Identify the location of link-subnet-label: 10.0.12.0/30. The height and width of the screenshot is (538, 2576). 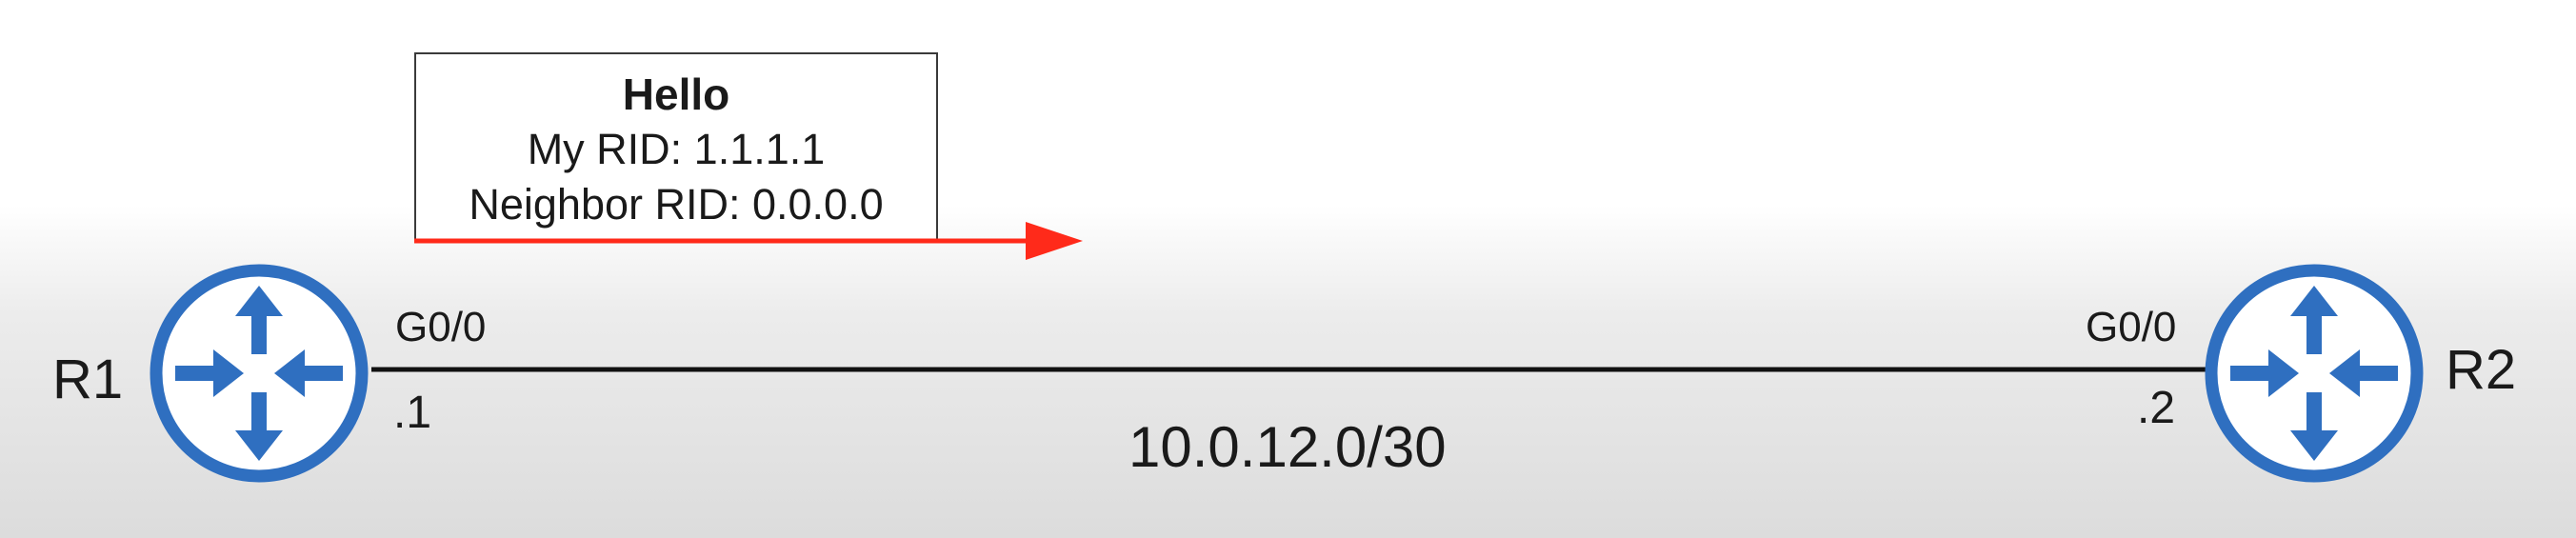
(1287, 447).